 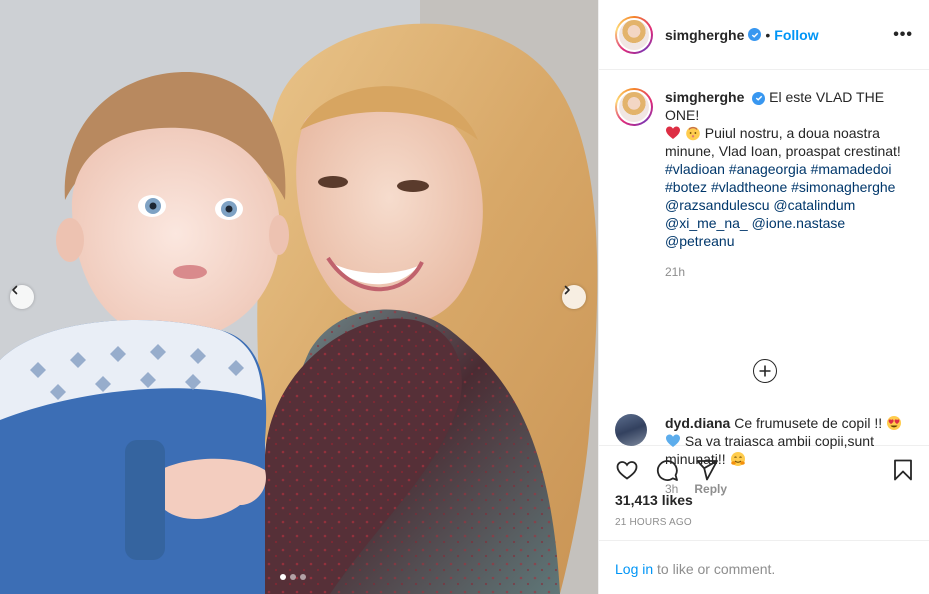 I want to click on commenter-avatar, so click(x=631, y=430).